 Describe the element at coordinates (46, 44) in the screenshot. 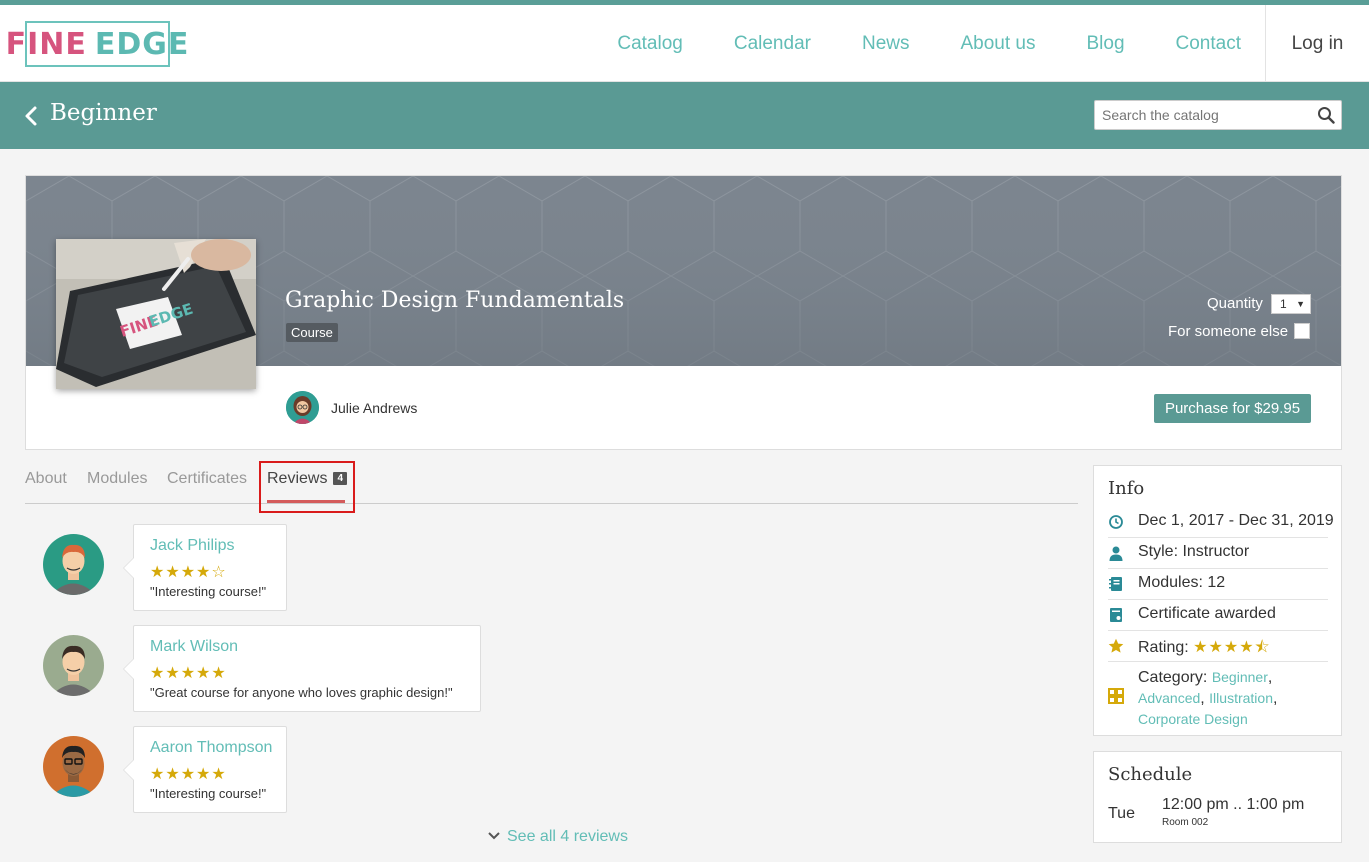

I see `logo-word-1: FINE` at that location.